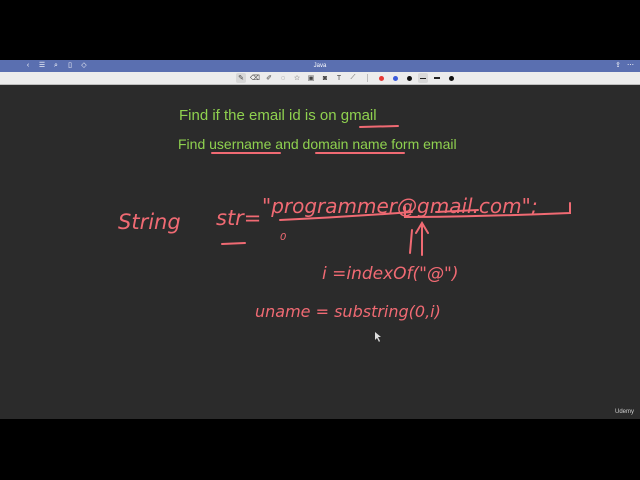  What do you see at coordinates (346, 78) in the screenshot?
I see `tool-group: ✎ ⌫ ✐ ◌ ☆ ▣ ◙ T ⟋` at bounding box center [346, 78].